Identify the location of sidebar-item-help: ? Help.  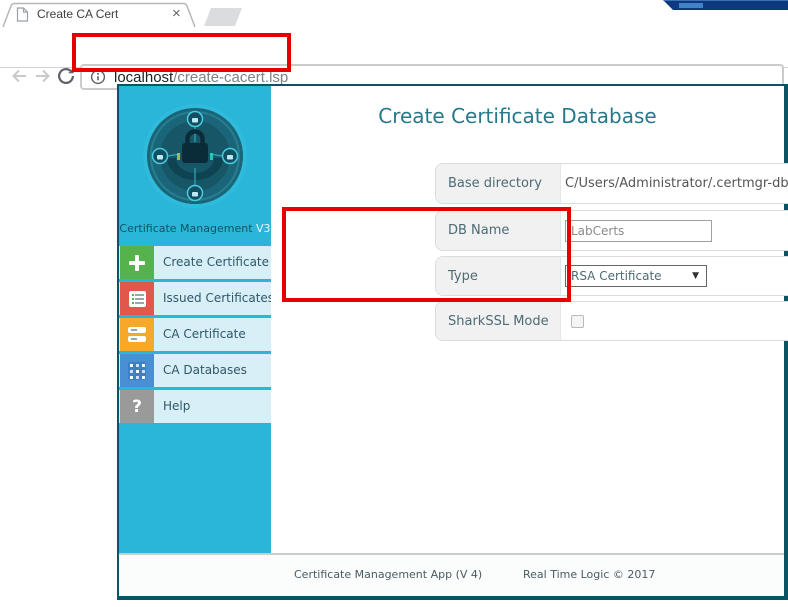
(195, 406).